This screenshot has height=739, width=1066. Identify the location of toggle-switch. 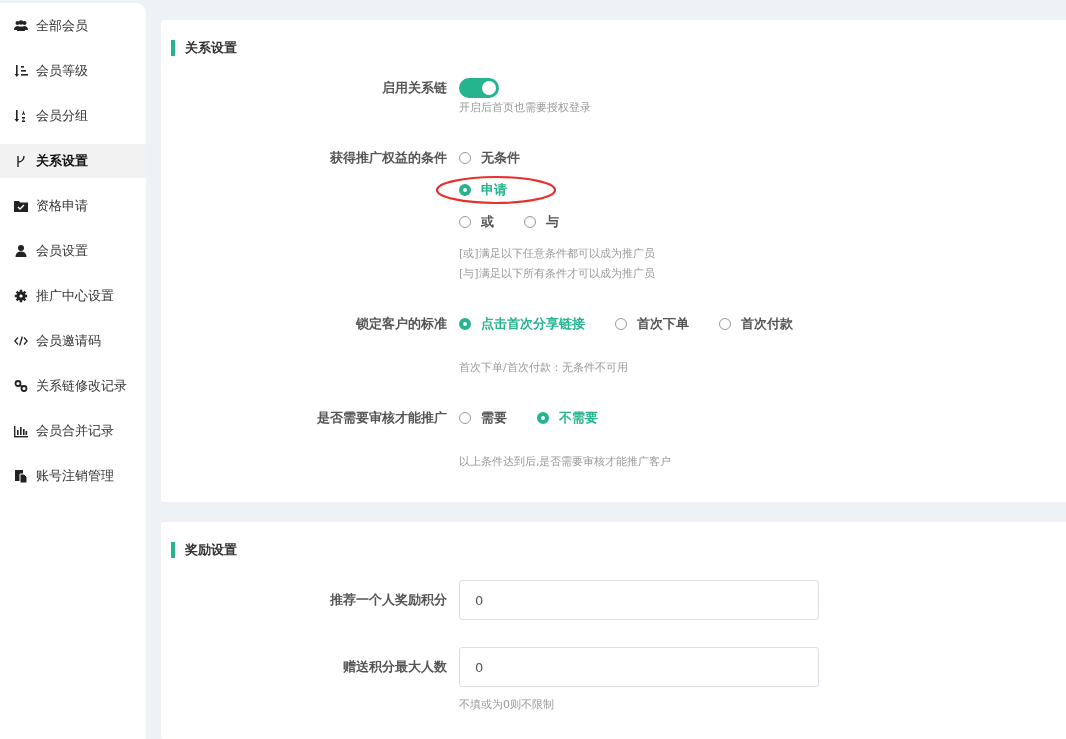
(479, 88).